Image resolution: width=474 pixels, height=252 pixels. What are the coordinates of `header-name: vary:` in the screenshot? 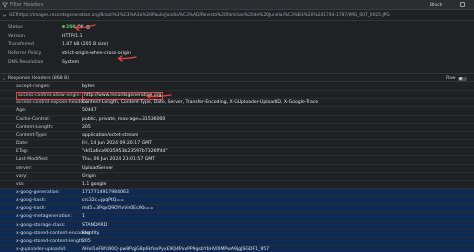 It's located at (22, 176).